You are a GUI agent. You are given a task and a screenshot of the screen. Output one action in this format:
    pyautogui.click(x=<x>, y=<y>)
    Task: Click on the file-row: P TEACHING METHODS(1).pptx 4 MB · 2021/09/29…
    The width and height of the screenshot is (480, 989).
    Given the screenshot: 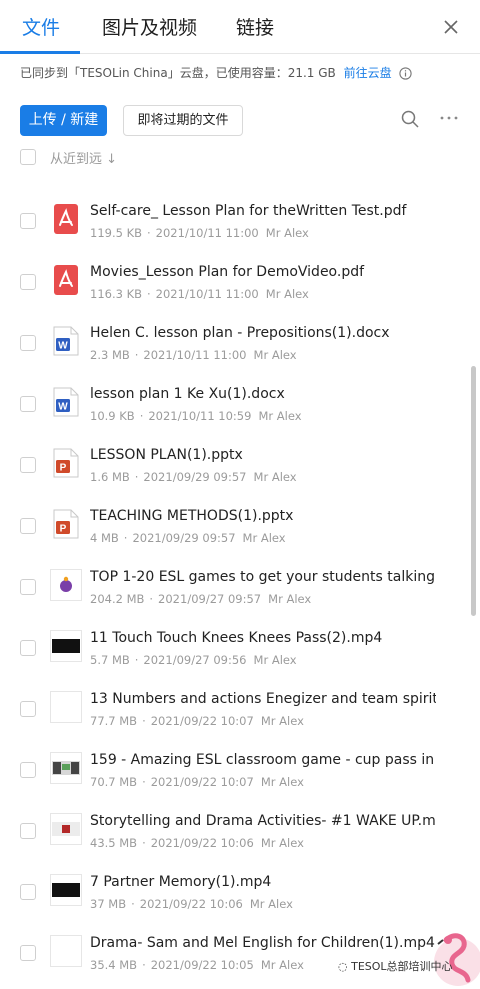 What is the action you would take?
    pyautogui.click(x=240, y=517)
    